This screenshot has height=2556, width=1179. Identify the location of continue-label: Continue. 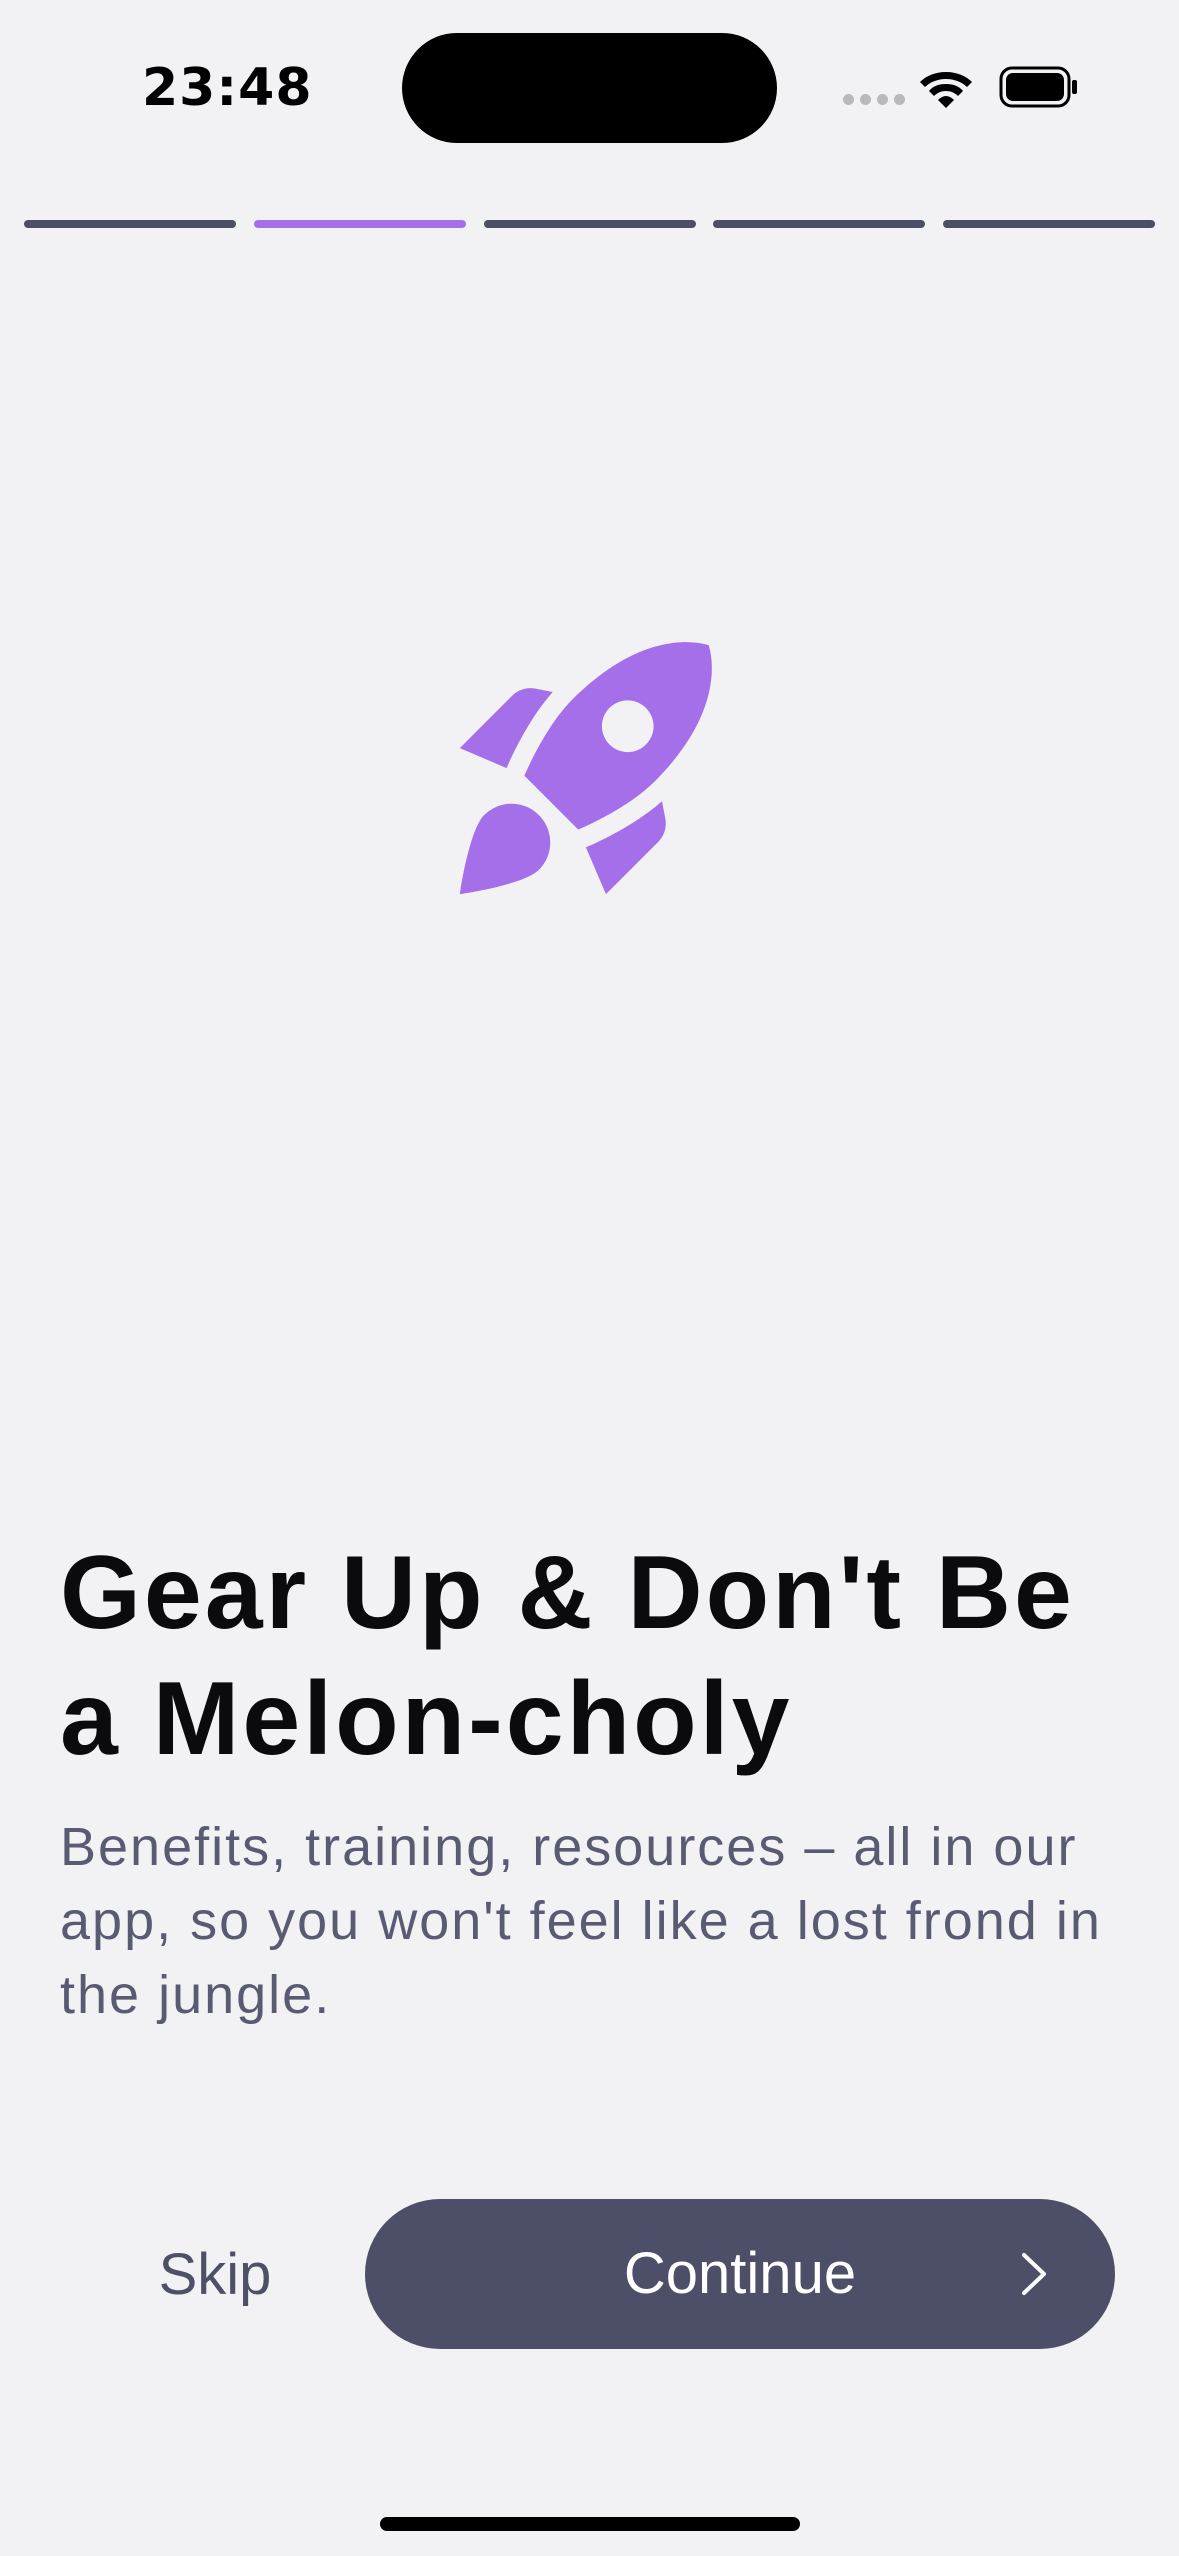
(740, 2273).